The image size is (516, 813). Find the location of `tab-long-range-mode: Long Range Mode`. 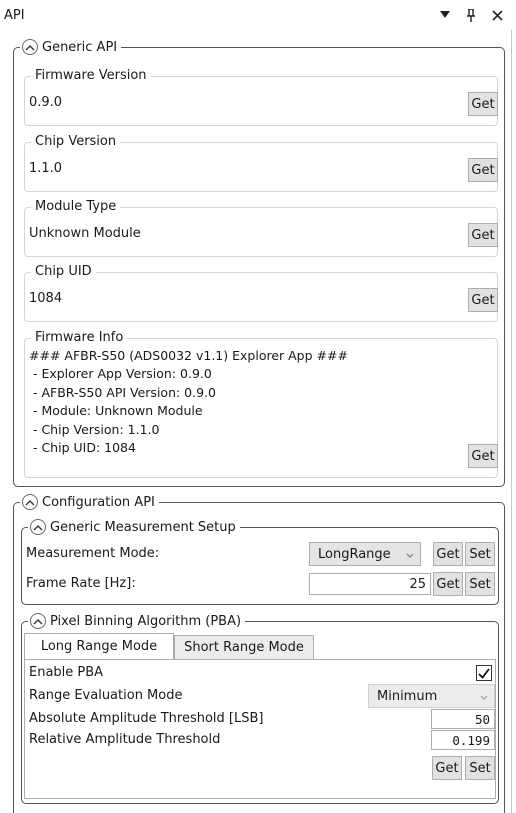

tab-long-range-mode: Long Range Mode is located at coordinates (99, 646).